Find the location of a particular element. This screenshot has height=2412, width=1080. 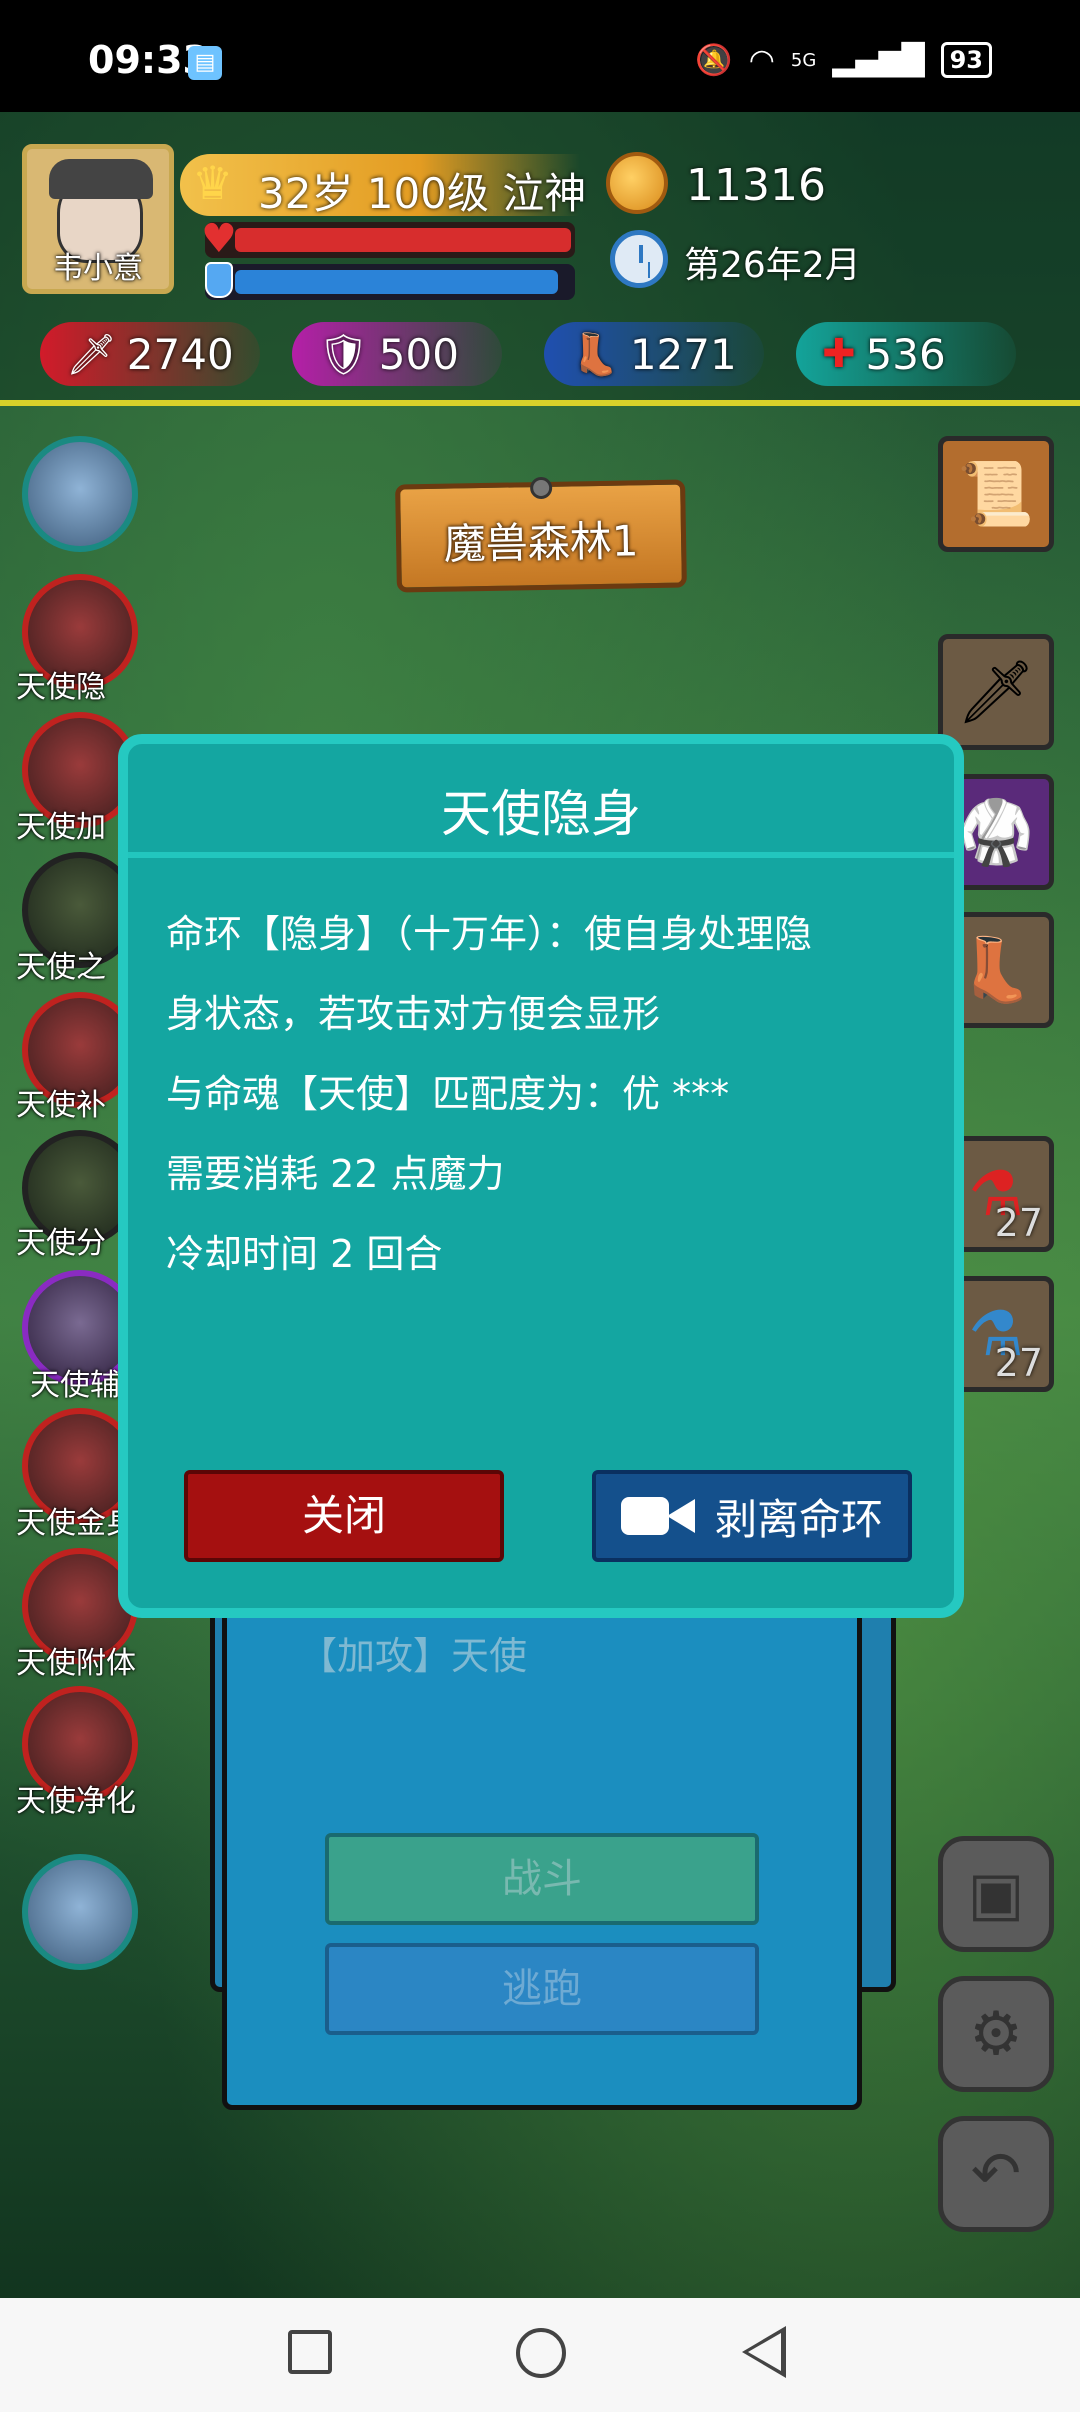

location-sign: 魔兽森林1 is located at coordinates (541, 534).